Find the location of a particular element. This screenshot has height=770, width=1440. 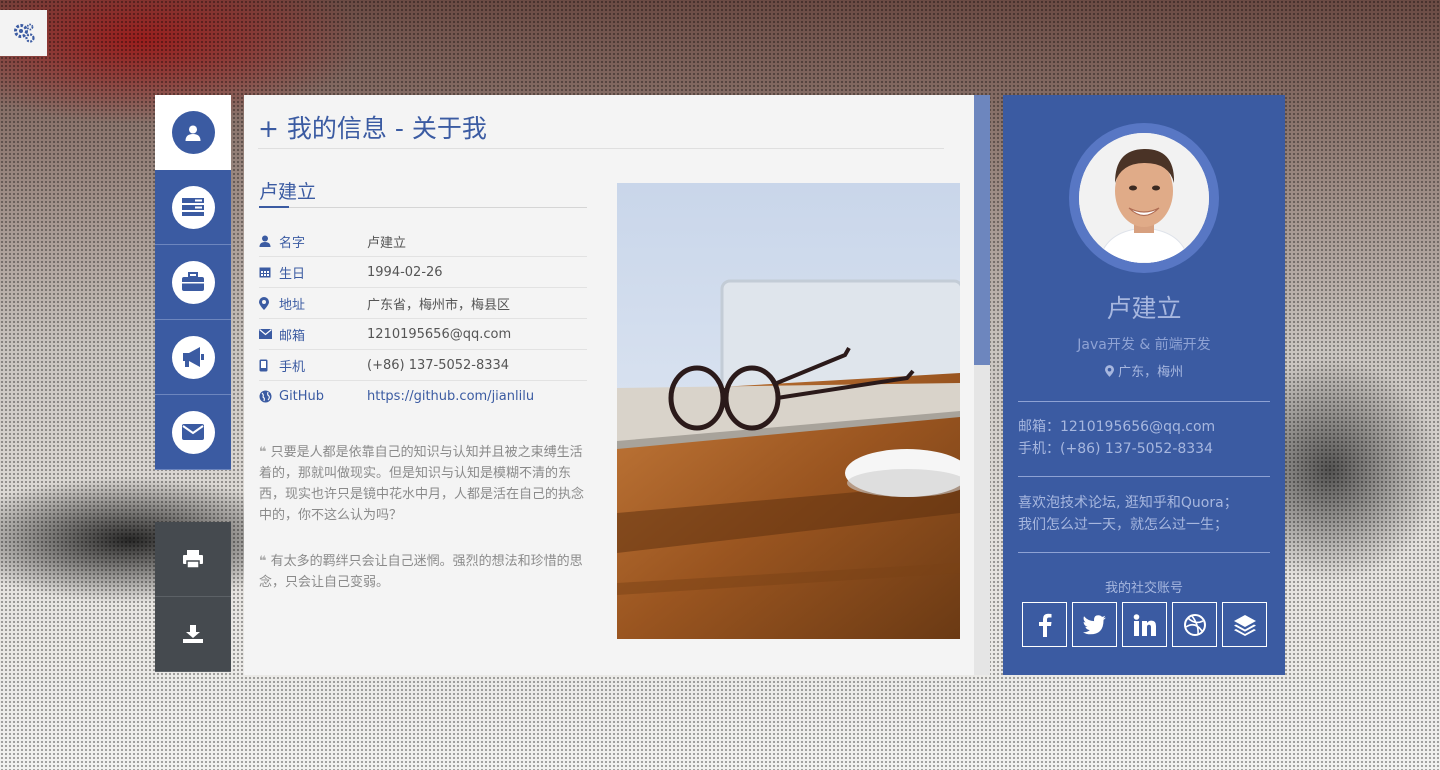

info-value: 1994-02-26 is located at coordinates (405, 272).